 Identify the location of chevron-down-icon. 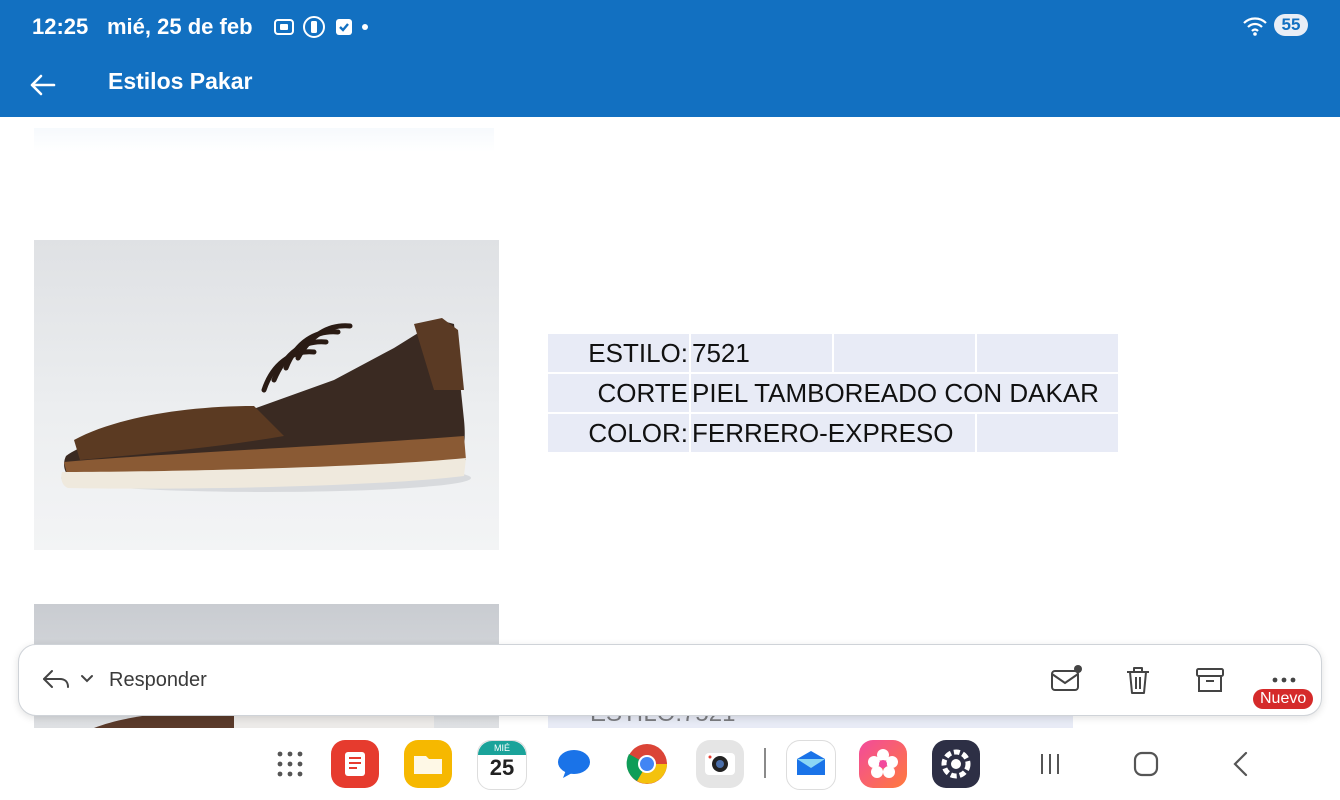
(87, 681).